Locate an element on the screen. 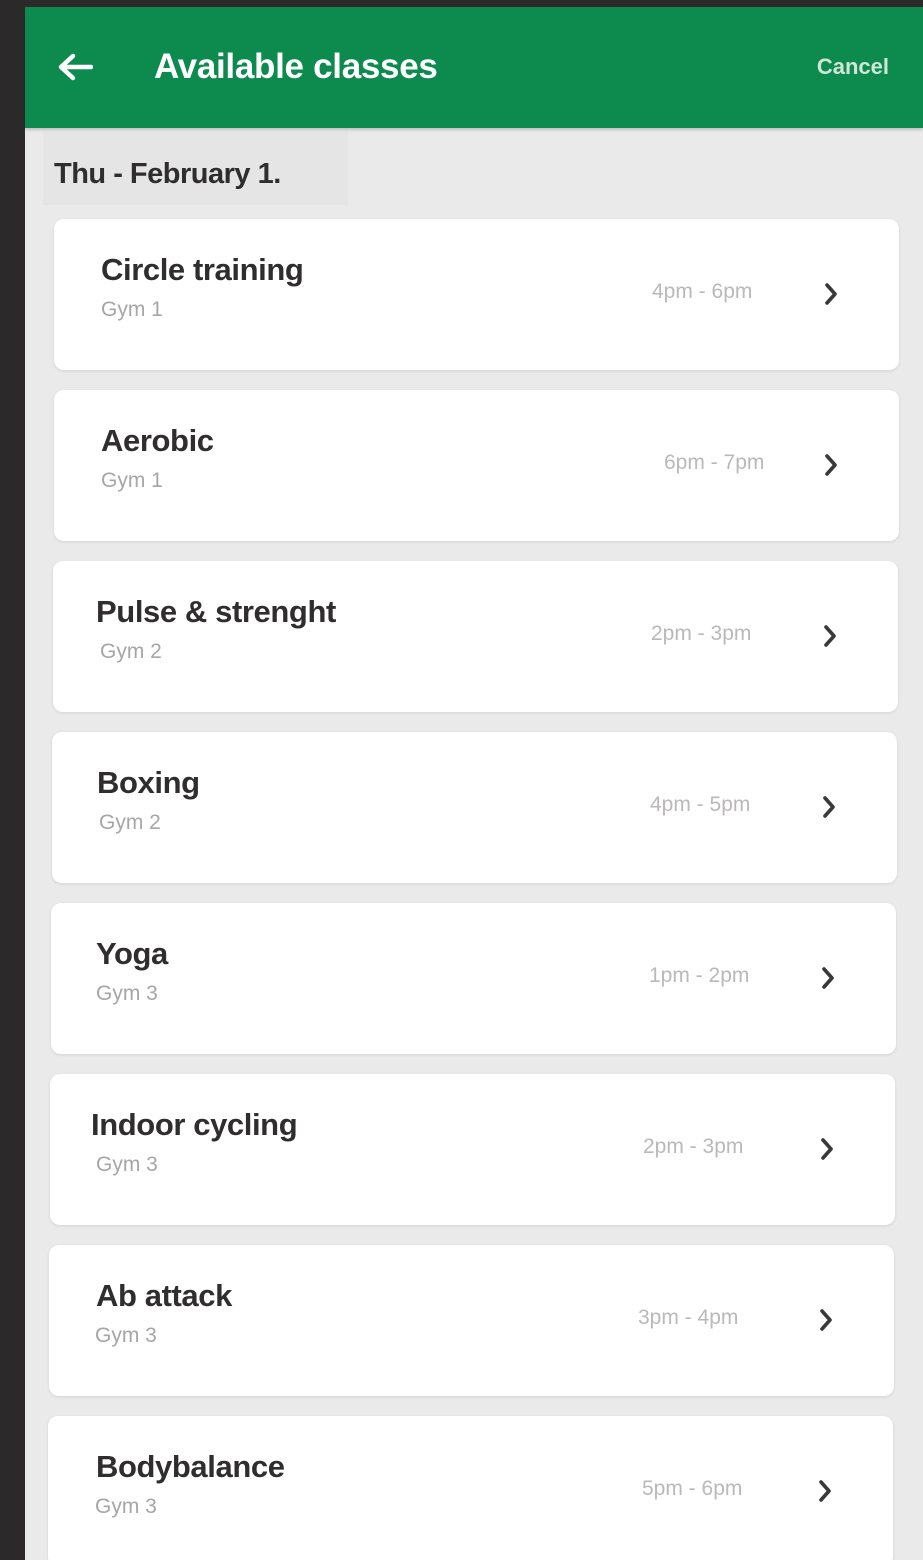  class-card: Circle training Gym 1 4pm - 6pm is located at coordinates (476, 294).